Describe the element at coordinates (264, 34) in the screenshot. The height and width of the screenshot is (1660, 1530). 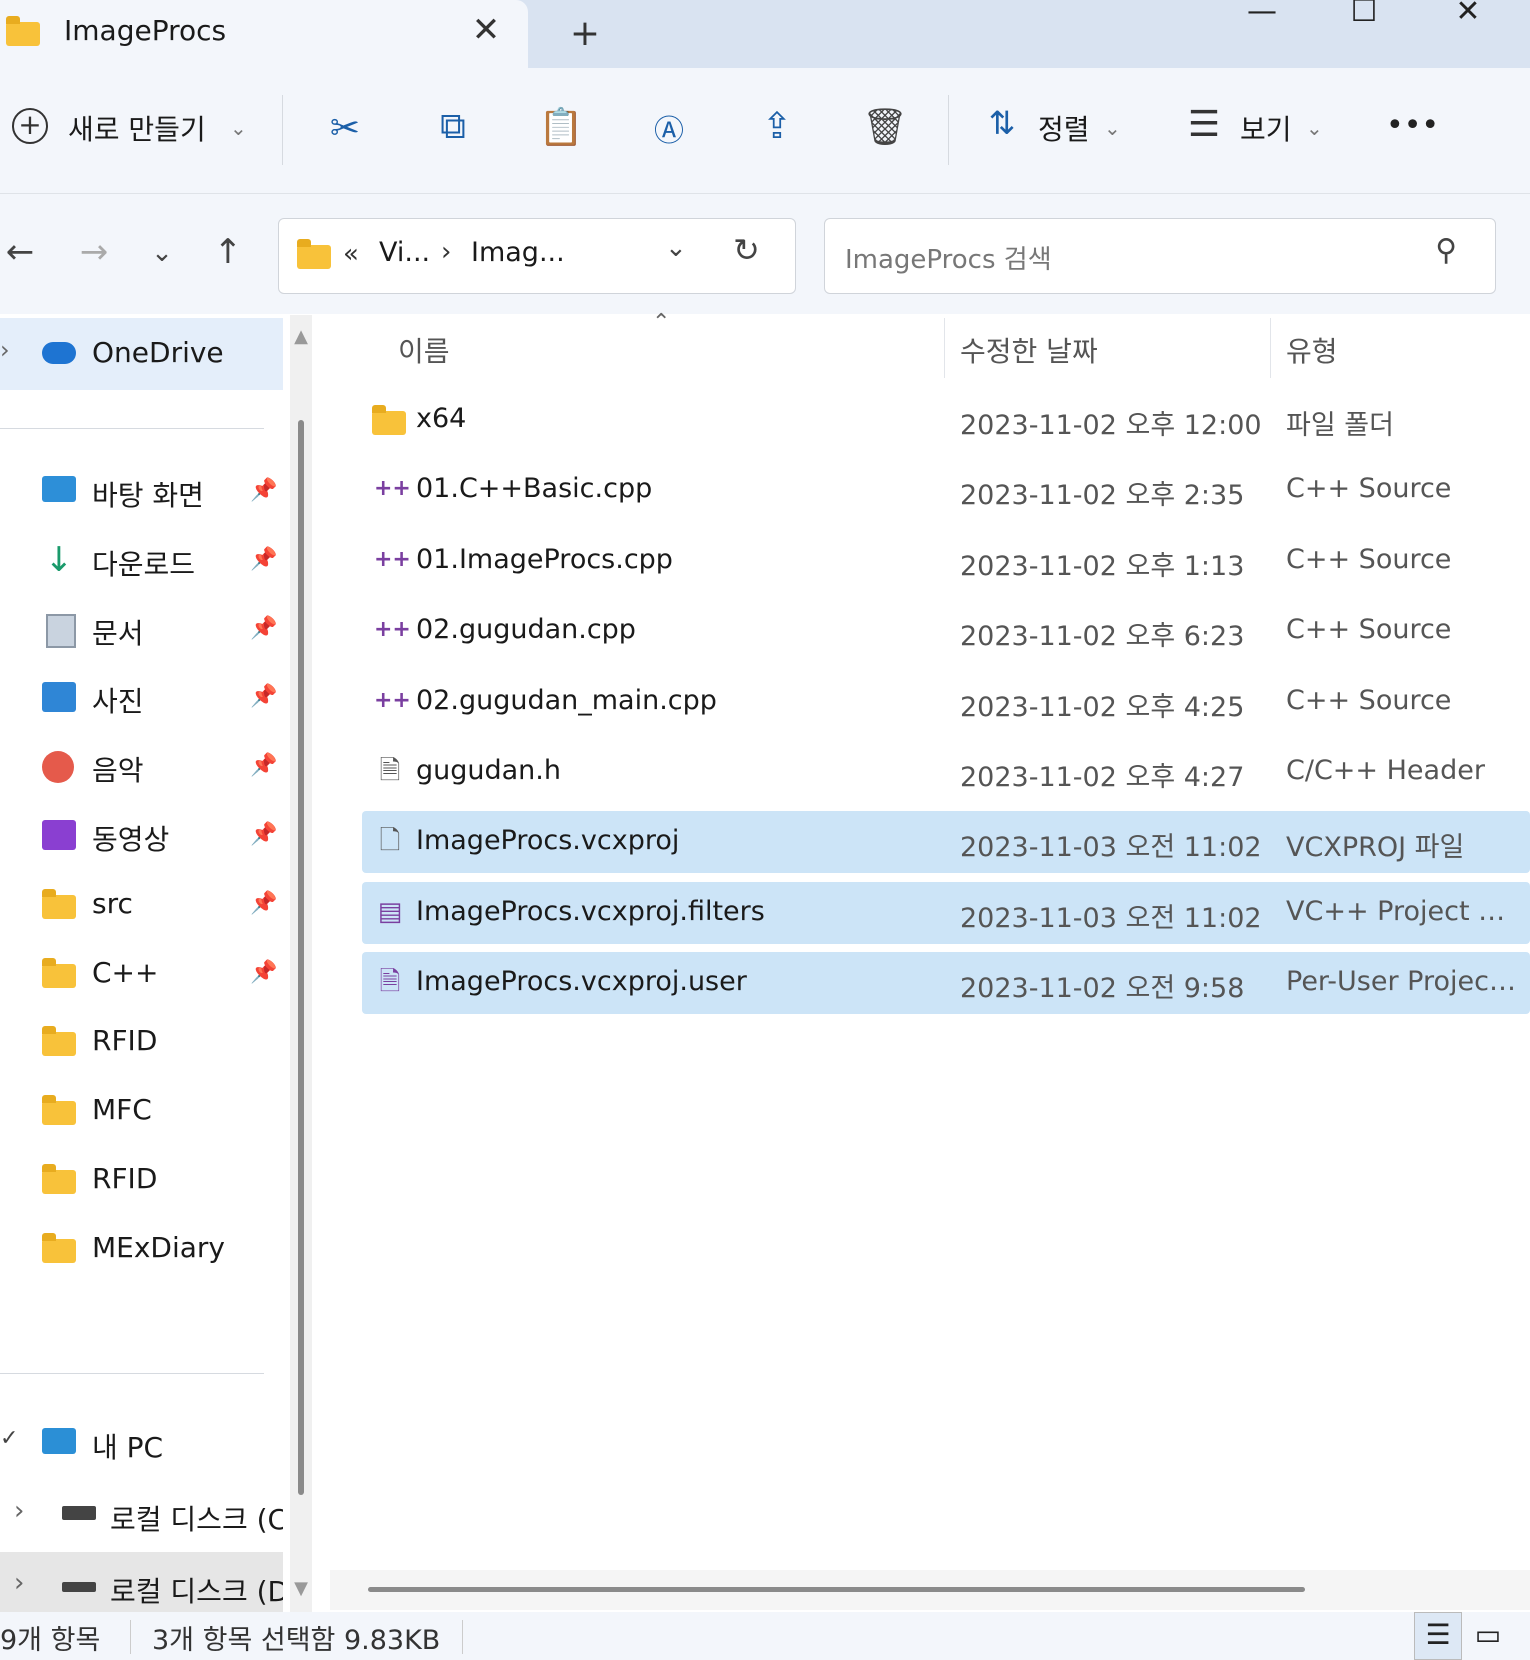
I see `tab-imageprocs: ImageProcs ✕` at that location.